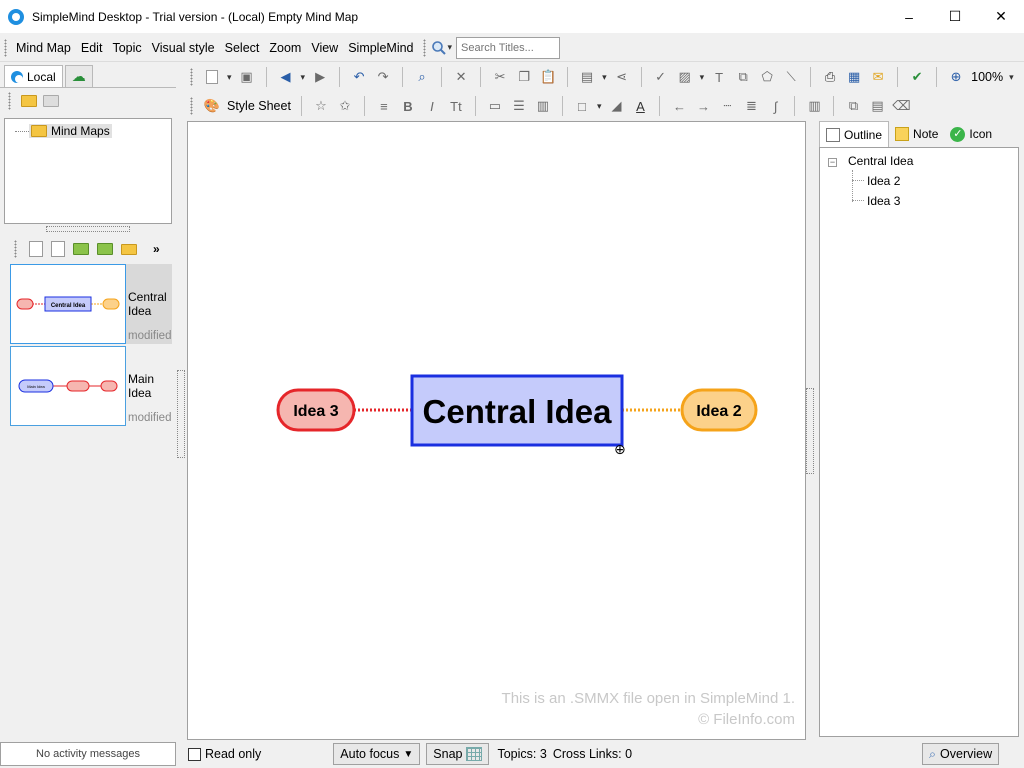  I want to click on palette-icon: 🎨, so click(212, 106).